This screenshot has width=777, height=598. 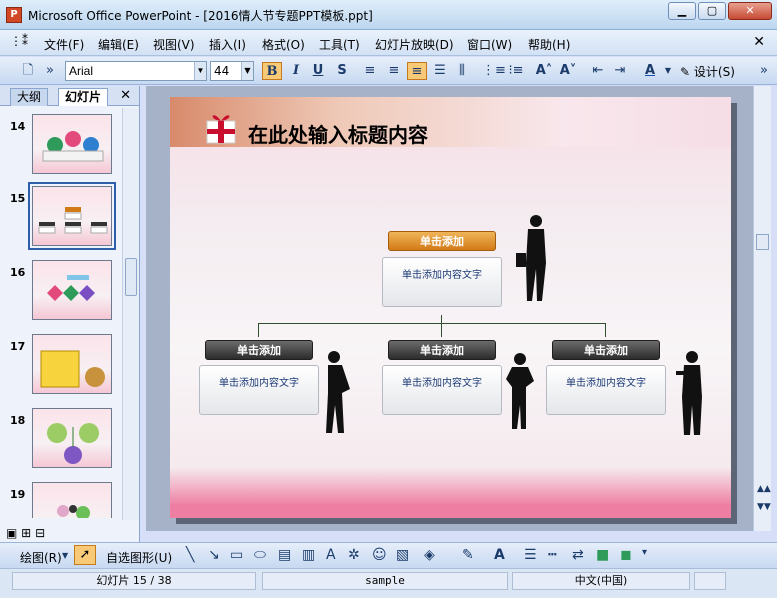 I want to click on list-item: 15, so click(x=60, y=217).